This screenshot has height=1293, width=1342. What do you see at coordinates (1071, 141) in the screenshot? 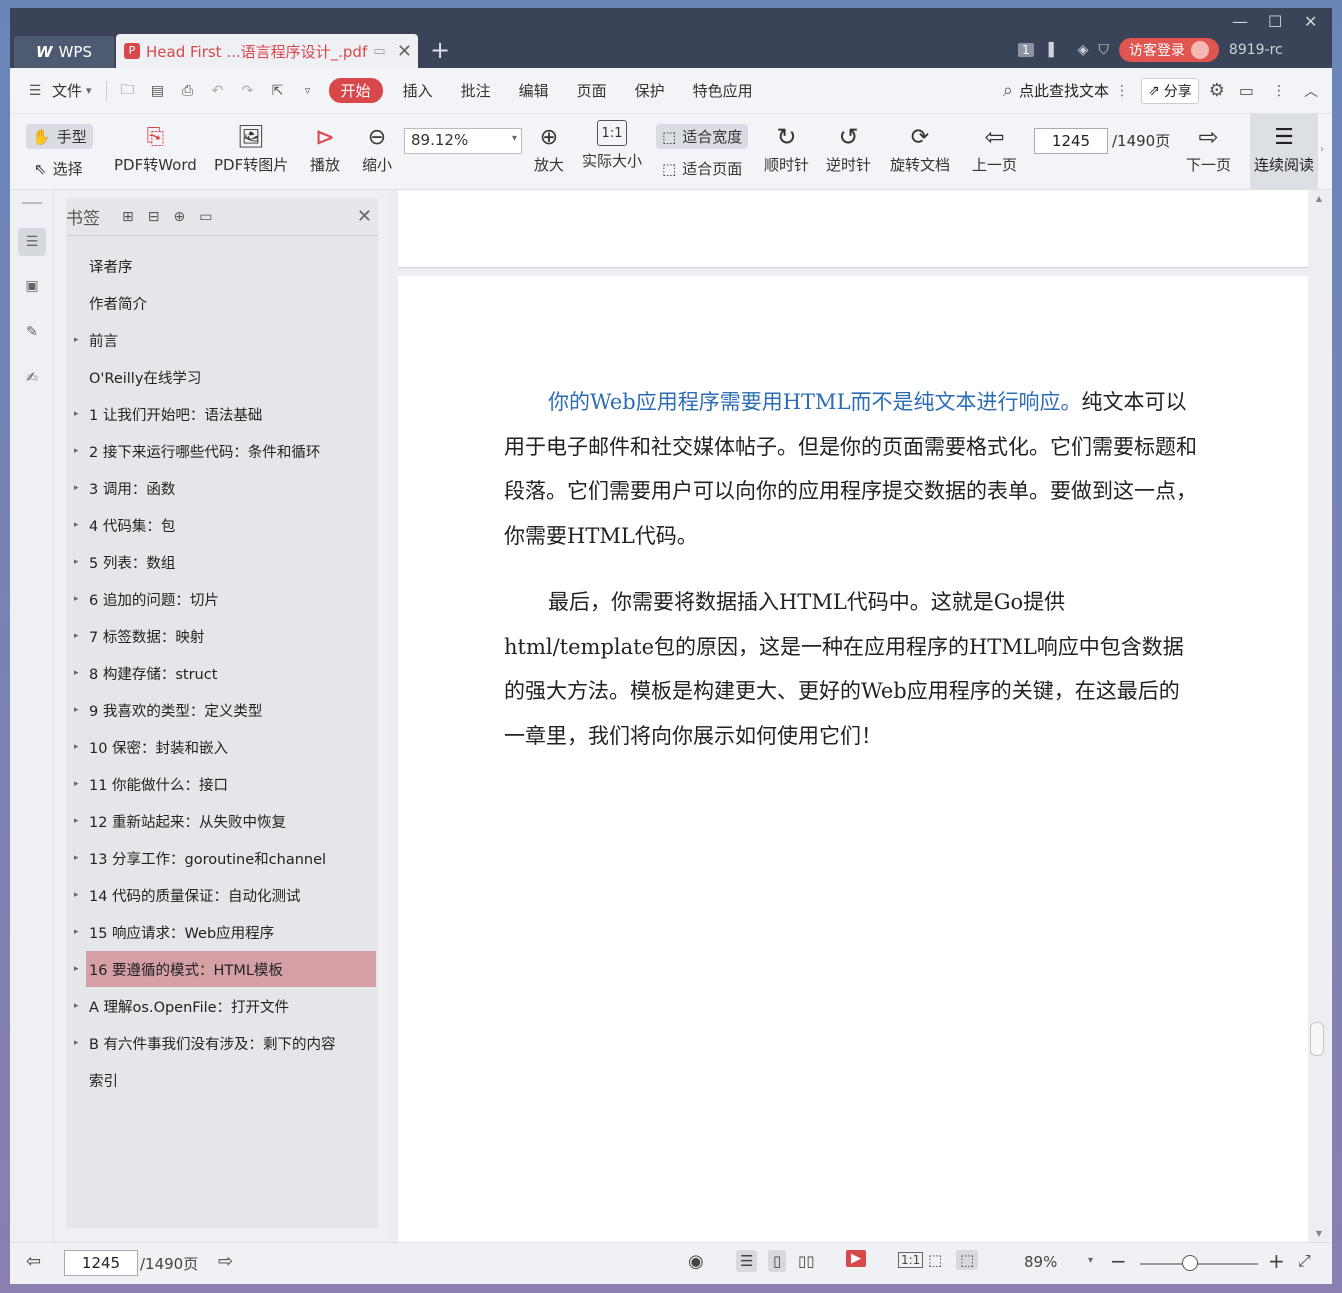
I see `page-number-input: 1245` at bounding box center [1071, 141].